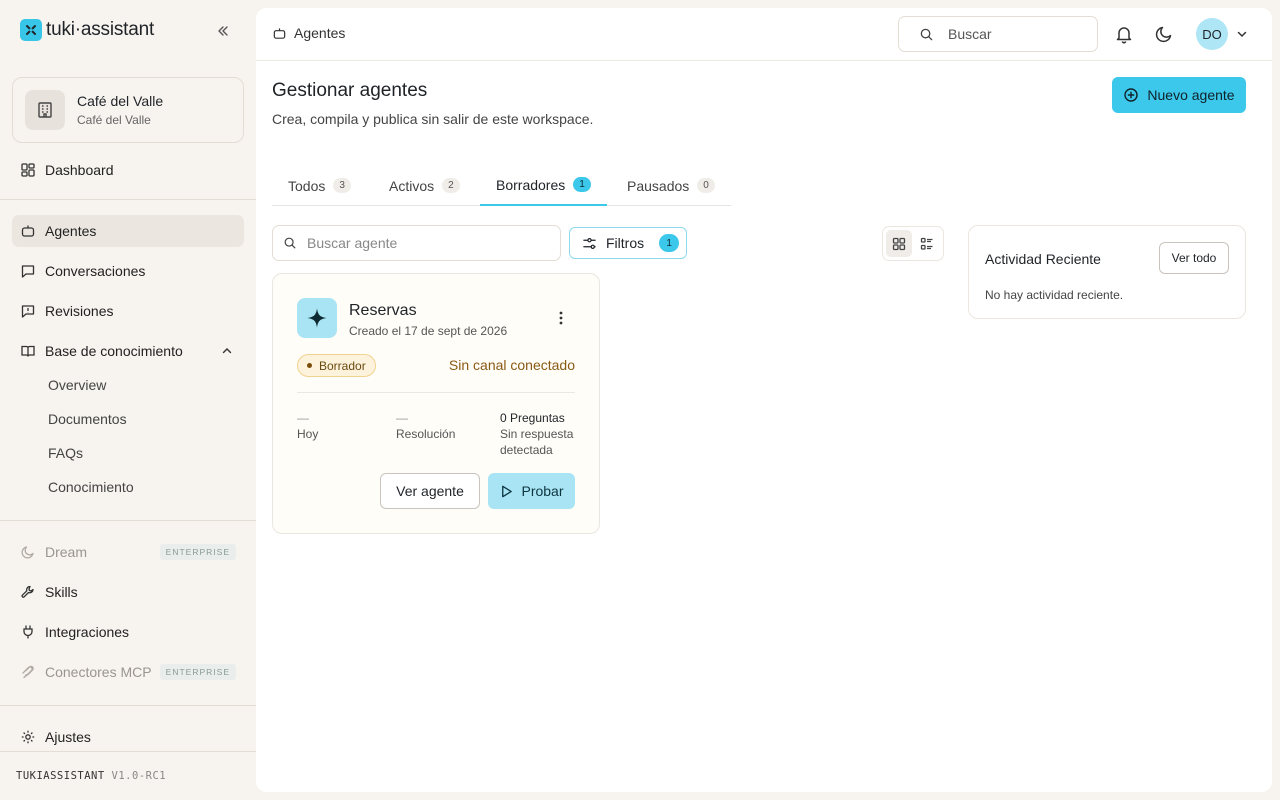 Image resolution: width=1280 pixels, height=800 pixels. Describe the element at coordinates (426, 434) in the screenshot. I see `stat-label: Resolución` at that location.